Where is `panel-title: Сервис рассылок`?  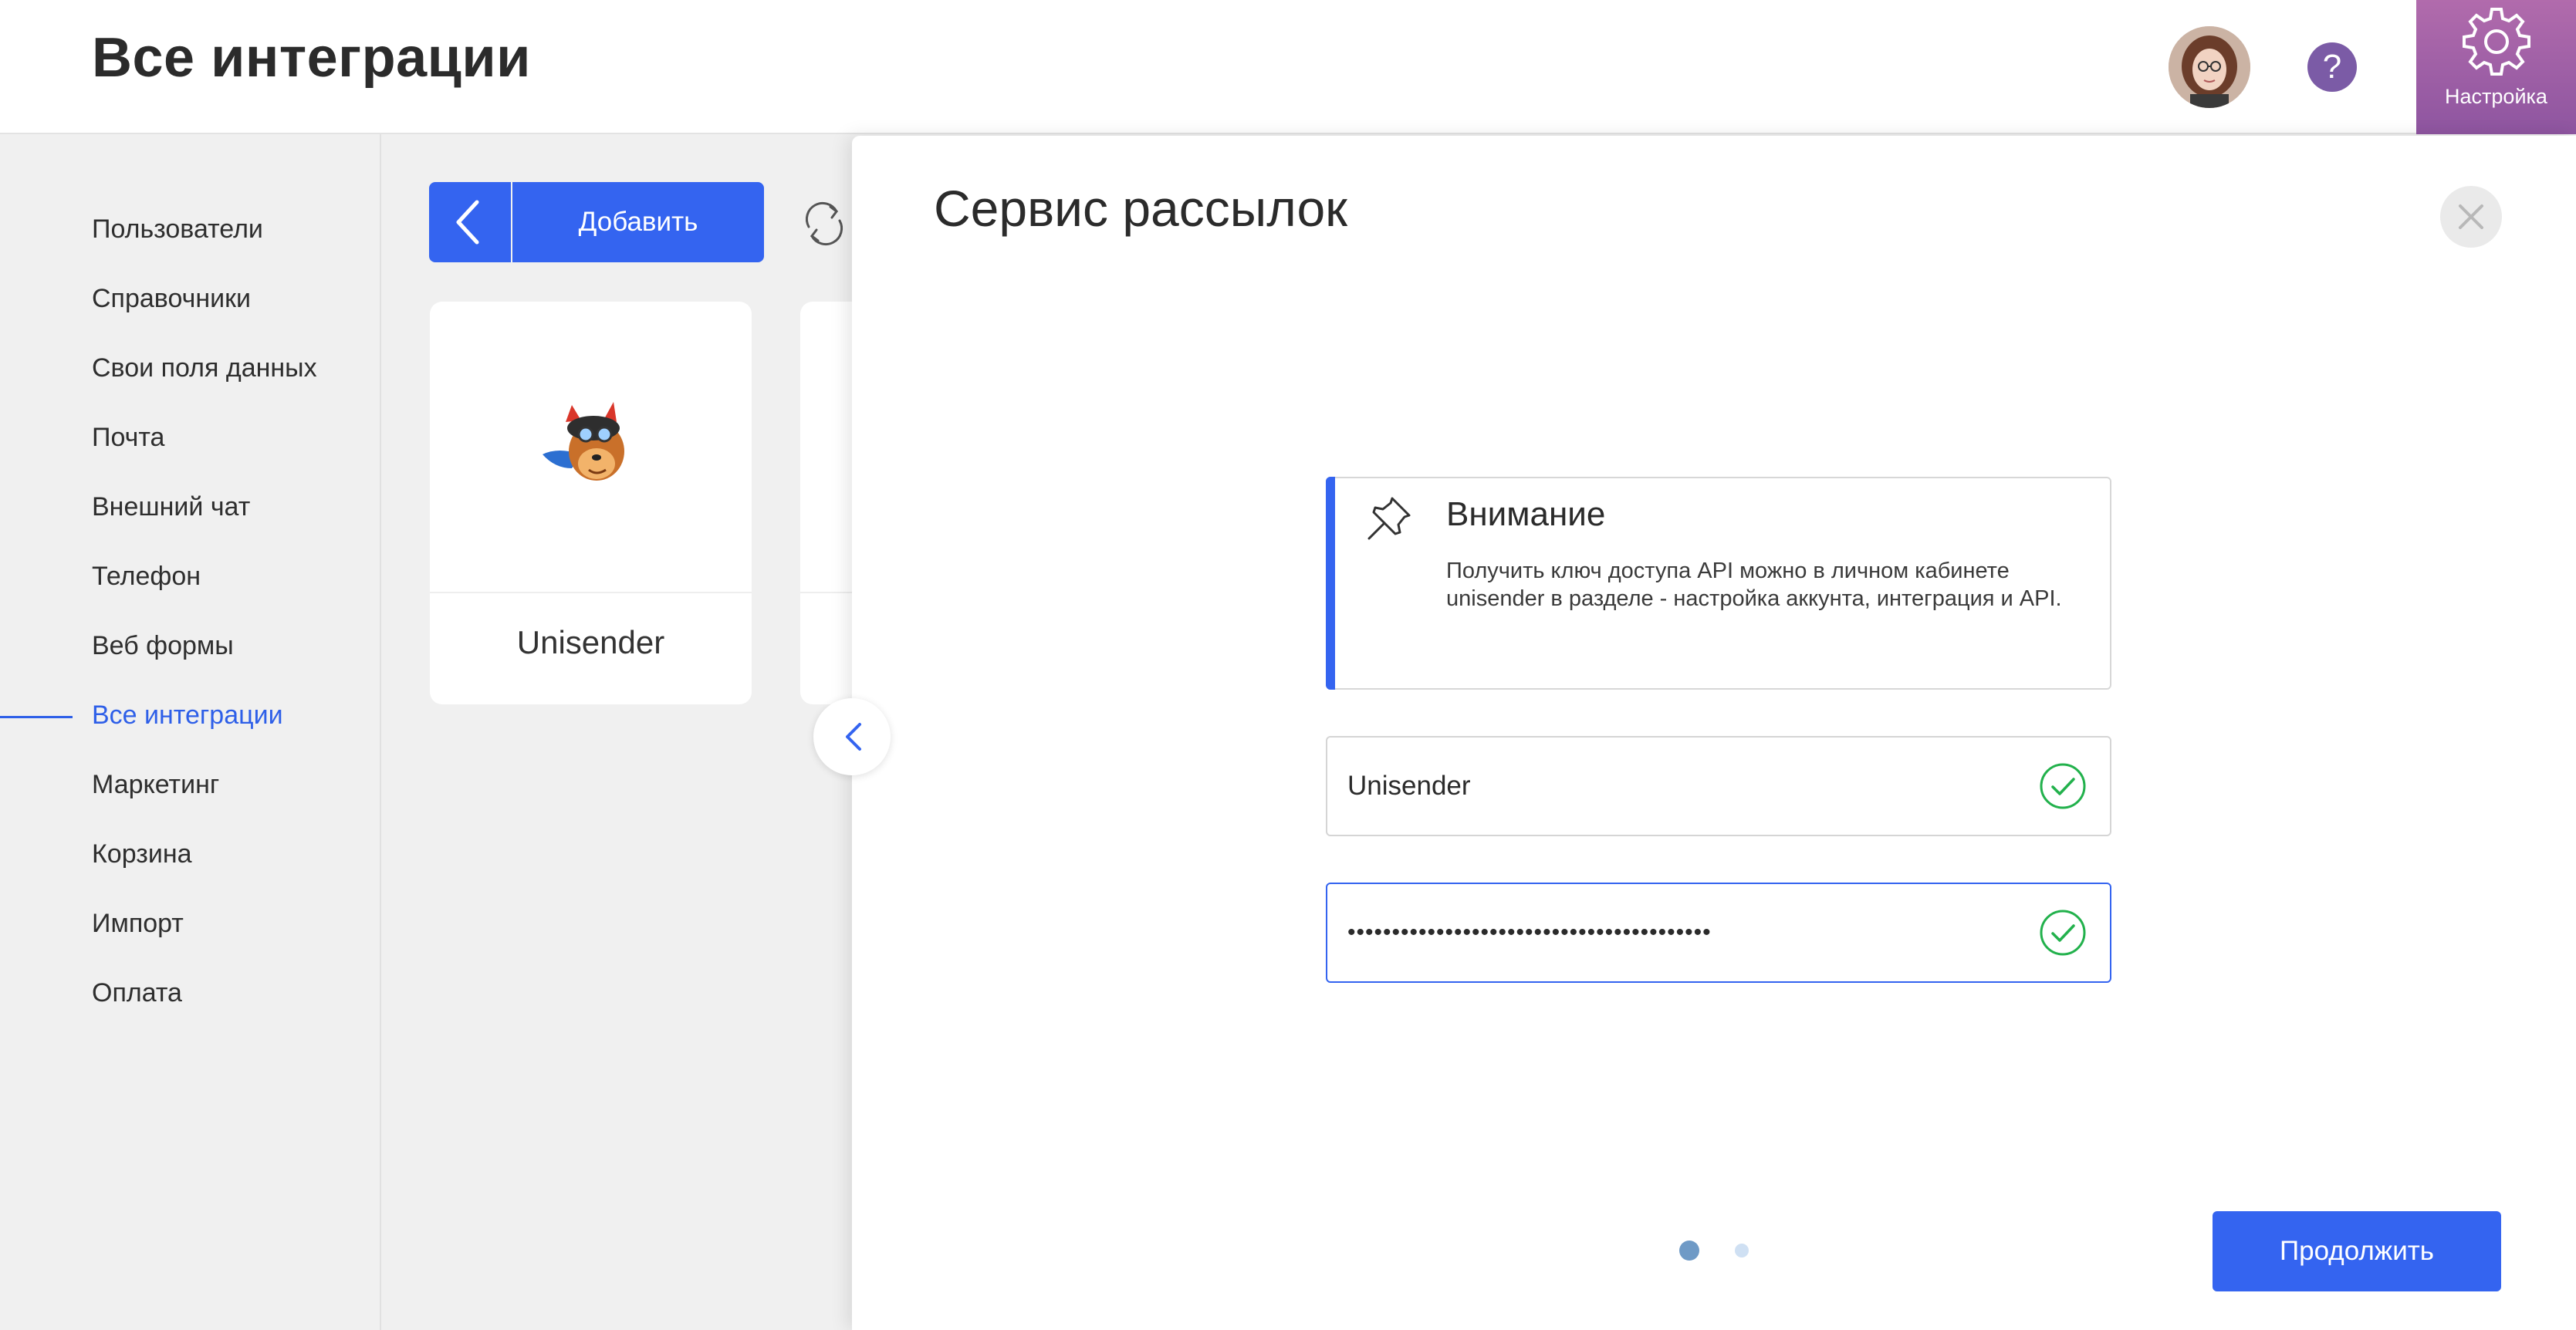 panel-title: Сервис рассылок is located at coordinates (1141, 208).